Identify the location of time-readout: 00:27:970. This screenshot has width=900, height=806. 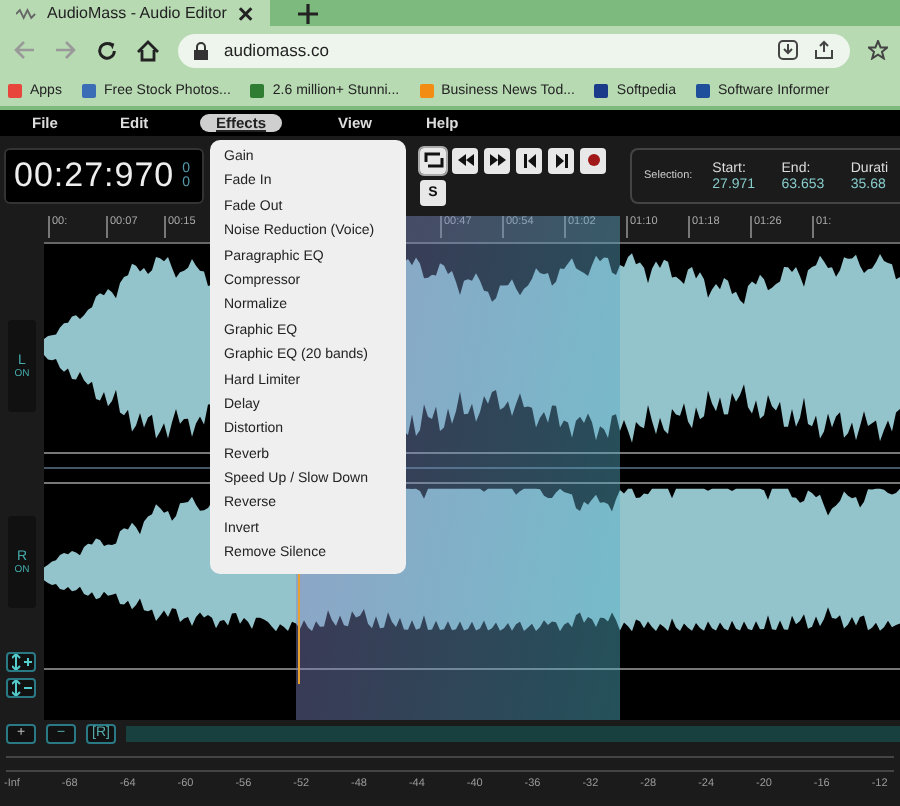
(94, 176).